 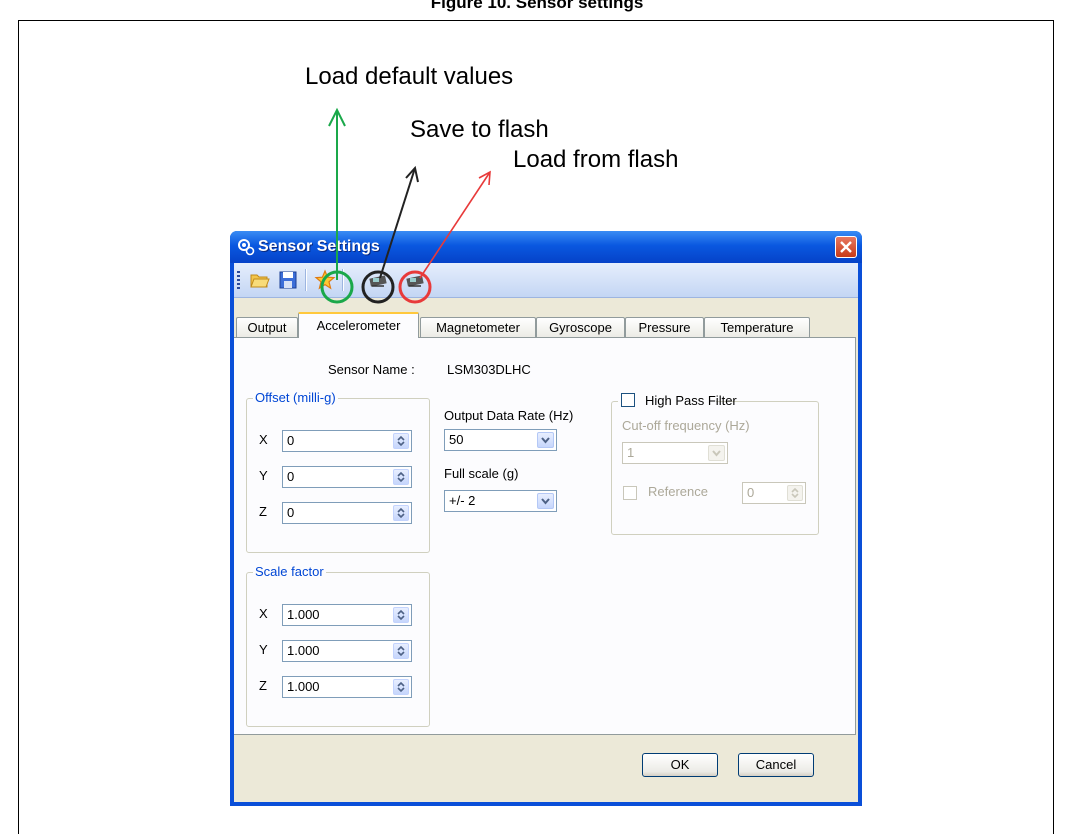 I want to click on save-flash-arrow, so click(x=399, y=222).